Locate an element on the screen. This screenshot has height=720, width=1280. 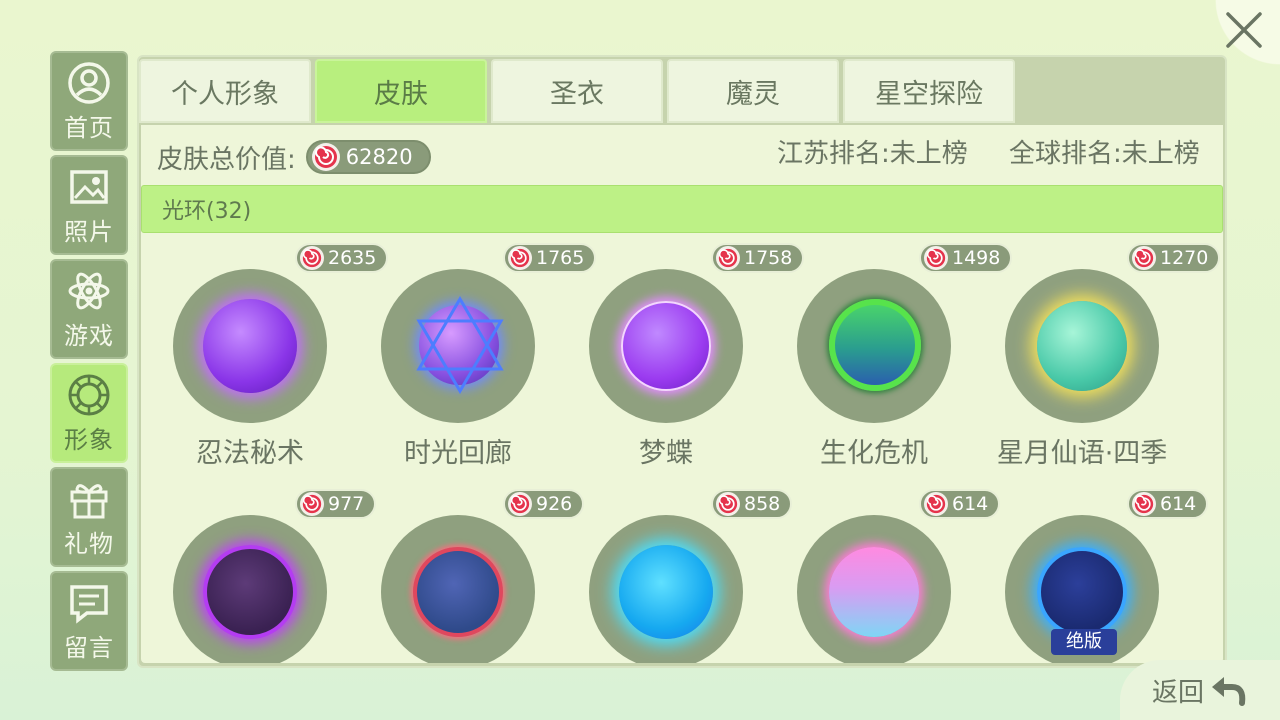
price-badge: 614 is located at coordinates (1168, 504).